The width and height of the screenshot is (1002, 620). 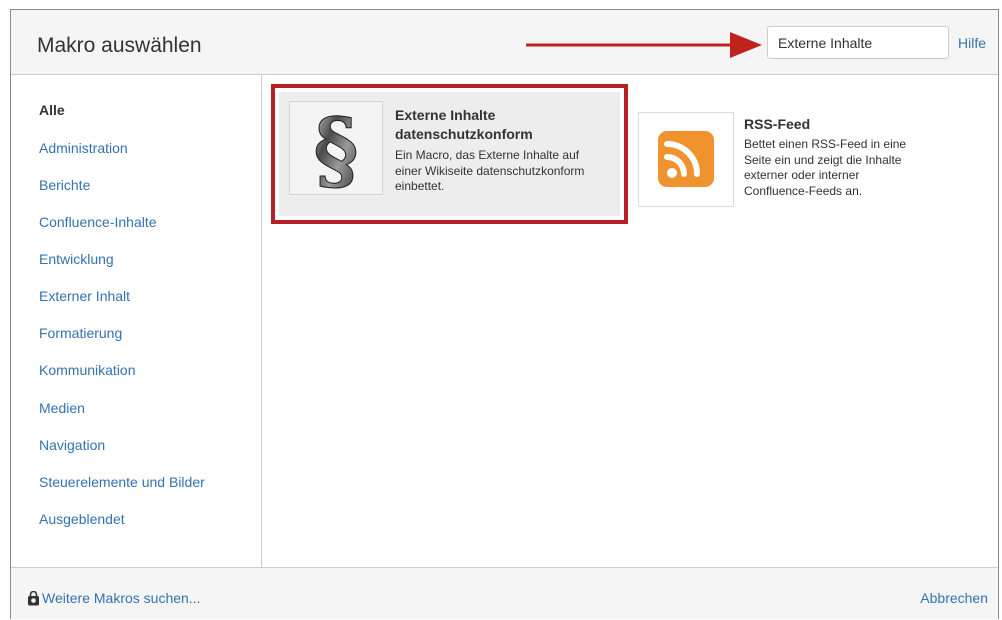 What do you see at coordinates (490, 170) in the screenshot?
I see `macro-description-line: einer Wikiseite datenschutzkonform` at bounding box center [490, 170].